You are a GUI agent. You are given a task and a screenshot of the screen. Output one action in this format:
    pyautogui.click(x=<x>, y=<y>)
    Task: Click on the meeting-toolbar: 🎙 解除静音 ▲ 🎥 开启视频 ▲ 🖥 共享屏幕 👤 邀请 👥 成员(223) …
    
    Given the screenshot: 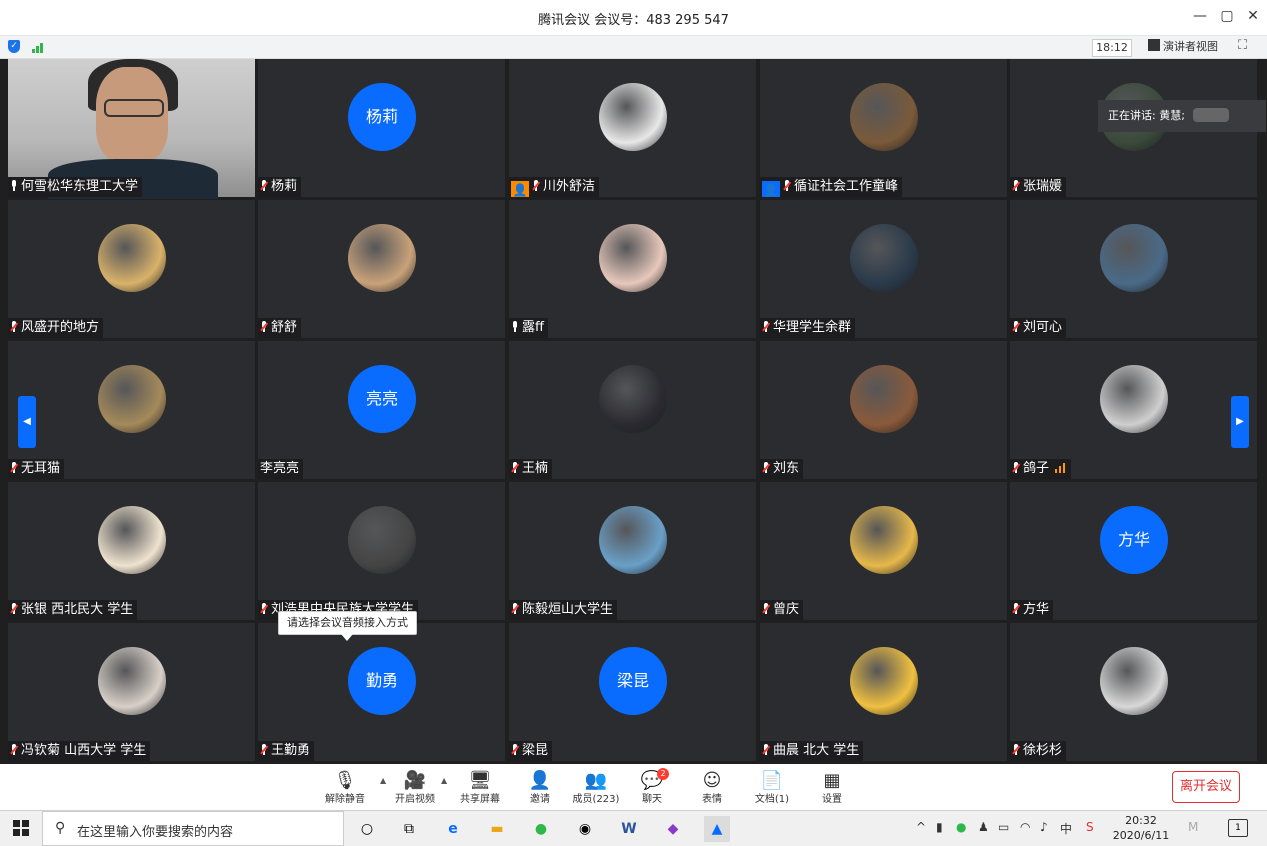 What is the action you would take?
    pyautogui.click(x=633, y=787)
    